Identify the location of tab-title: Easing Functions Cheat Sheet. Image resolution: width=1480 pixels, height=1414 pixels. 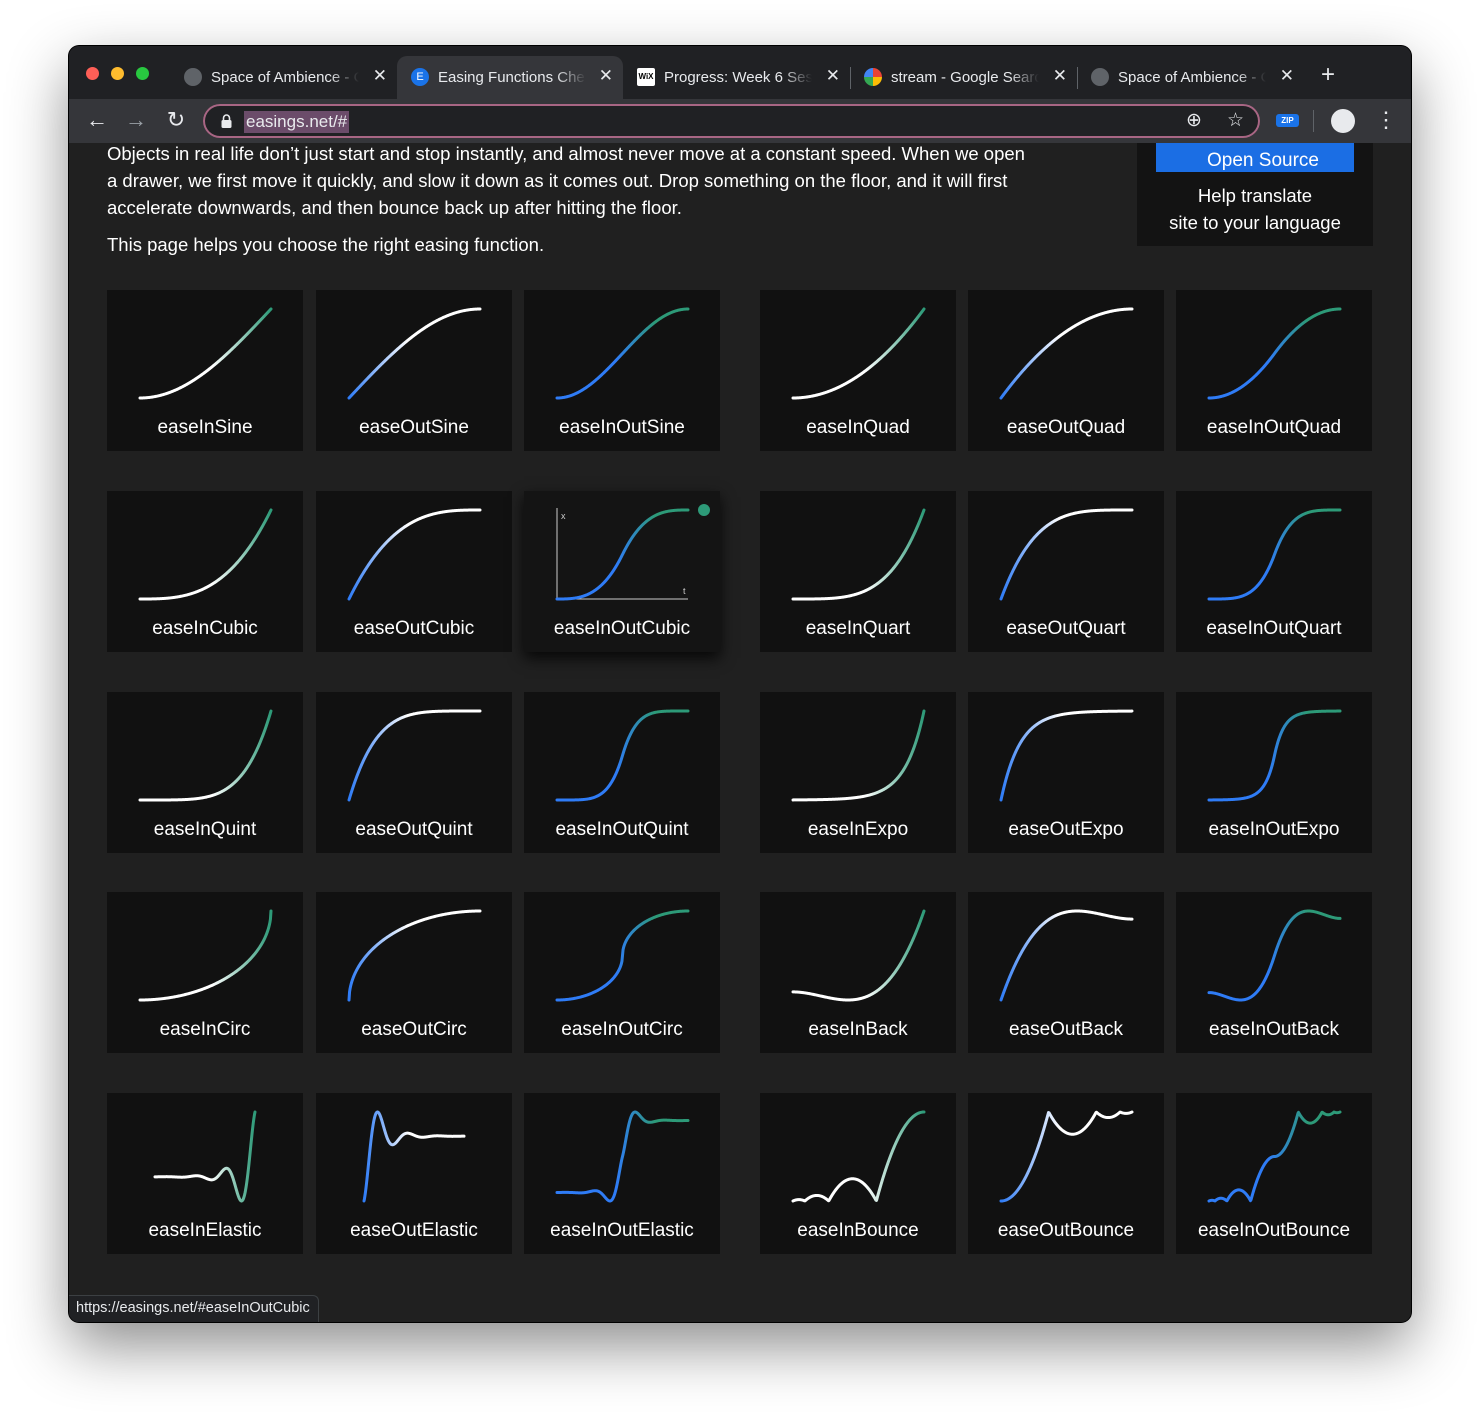
(512, 77).